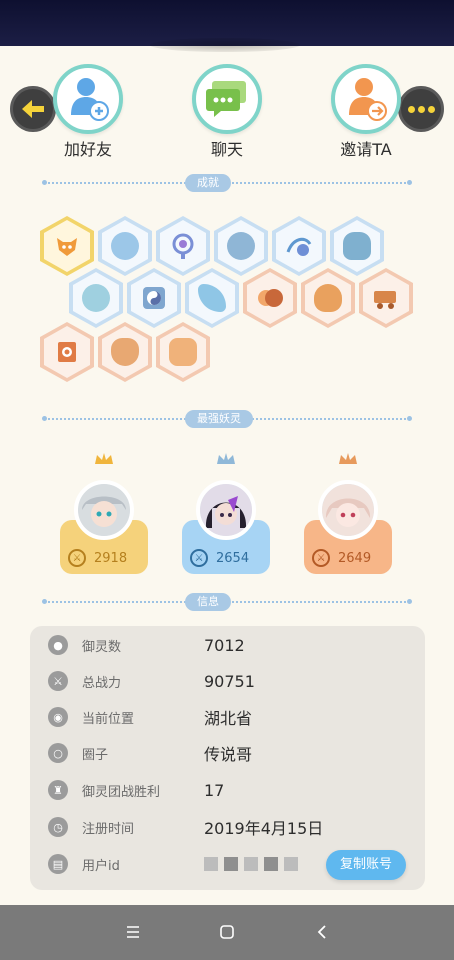 The width and height of the screenshot is (454, 960). I want to click on info-key: 圈子, so click(95, 755).